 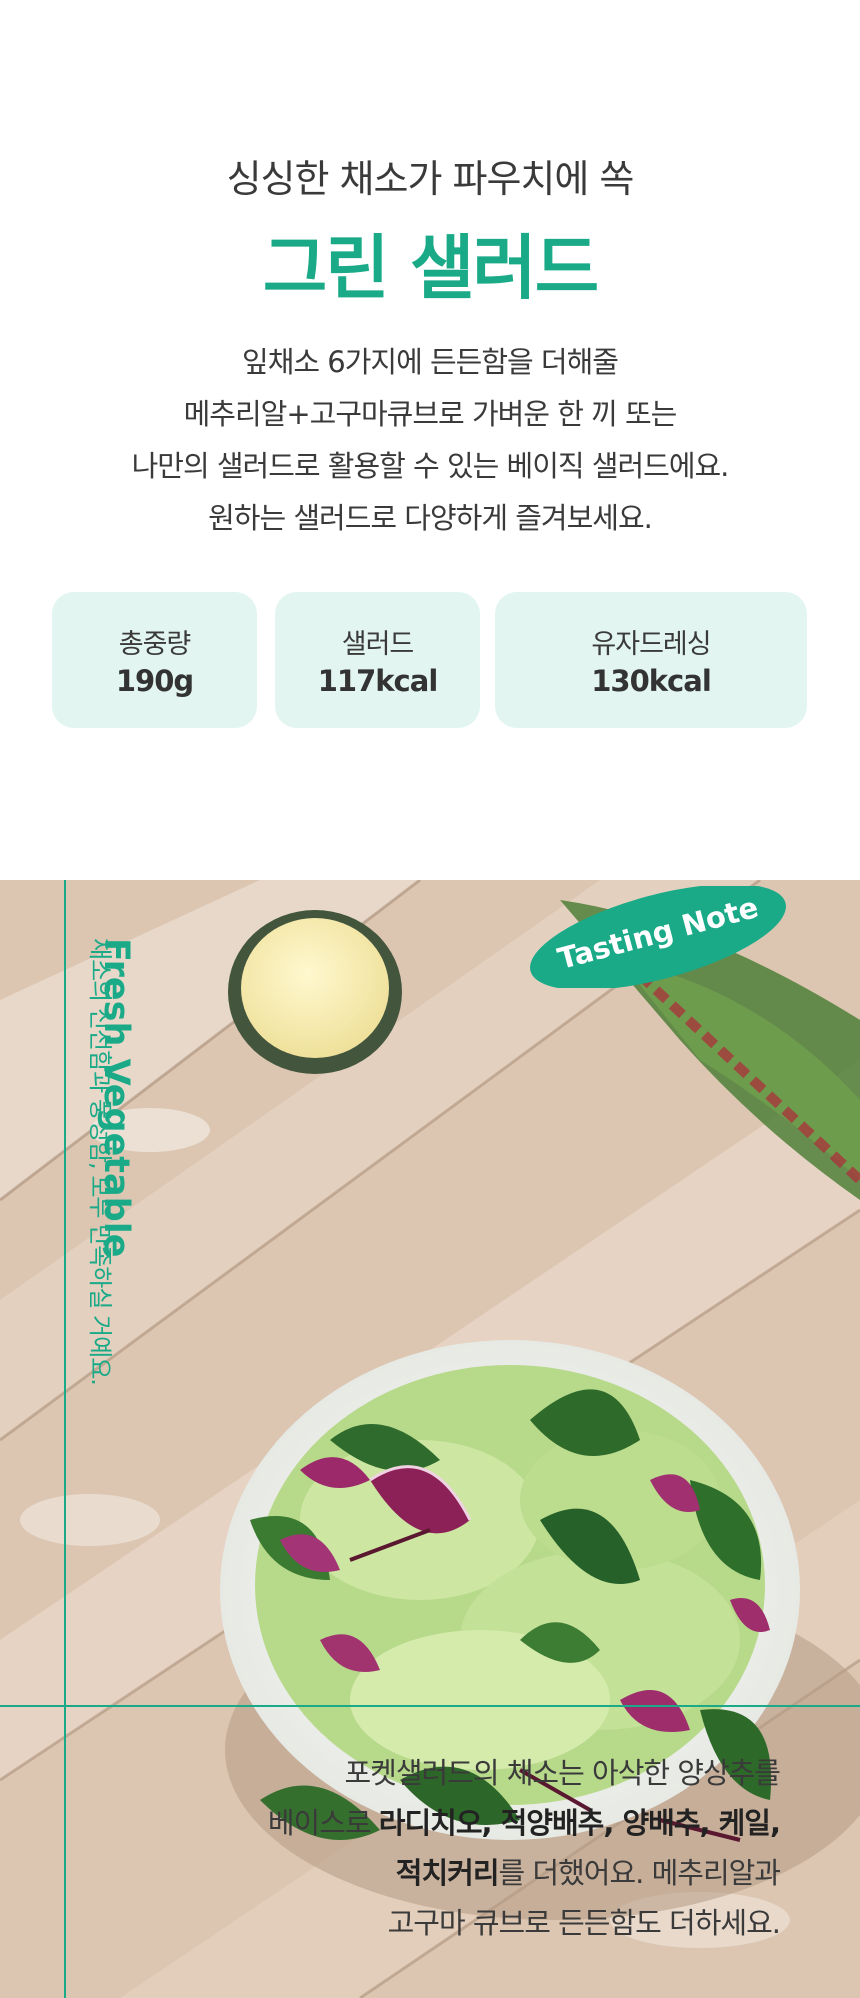 What do you see at coordinates (154, 681) in the screenshot?
I see `stat-value: 190g` at bounding box center [154, 681].